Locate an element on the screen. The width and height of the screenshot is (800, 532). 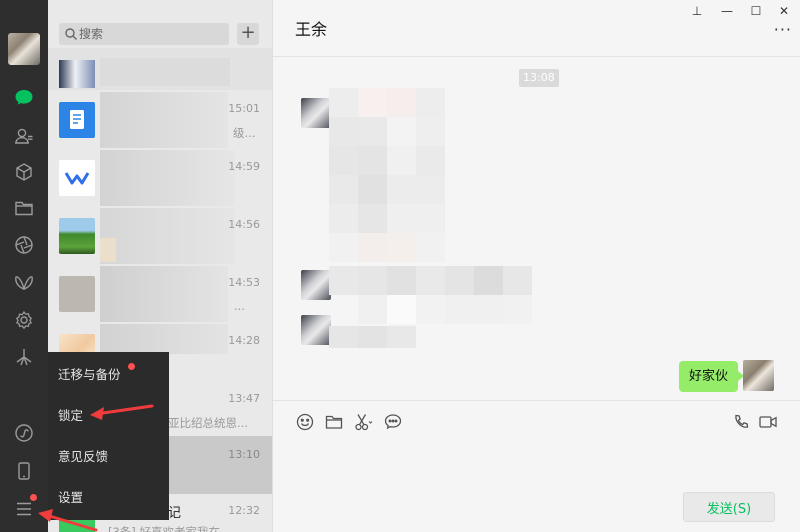
conversation-time: 12:32 is located at coordinates (244, 510).